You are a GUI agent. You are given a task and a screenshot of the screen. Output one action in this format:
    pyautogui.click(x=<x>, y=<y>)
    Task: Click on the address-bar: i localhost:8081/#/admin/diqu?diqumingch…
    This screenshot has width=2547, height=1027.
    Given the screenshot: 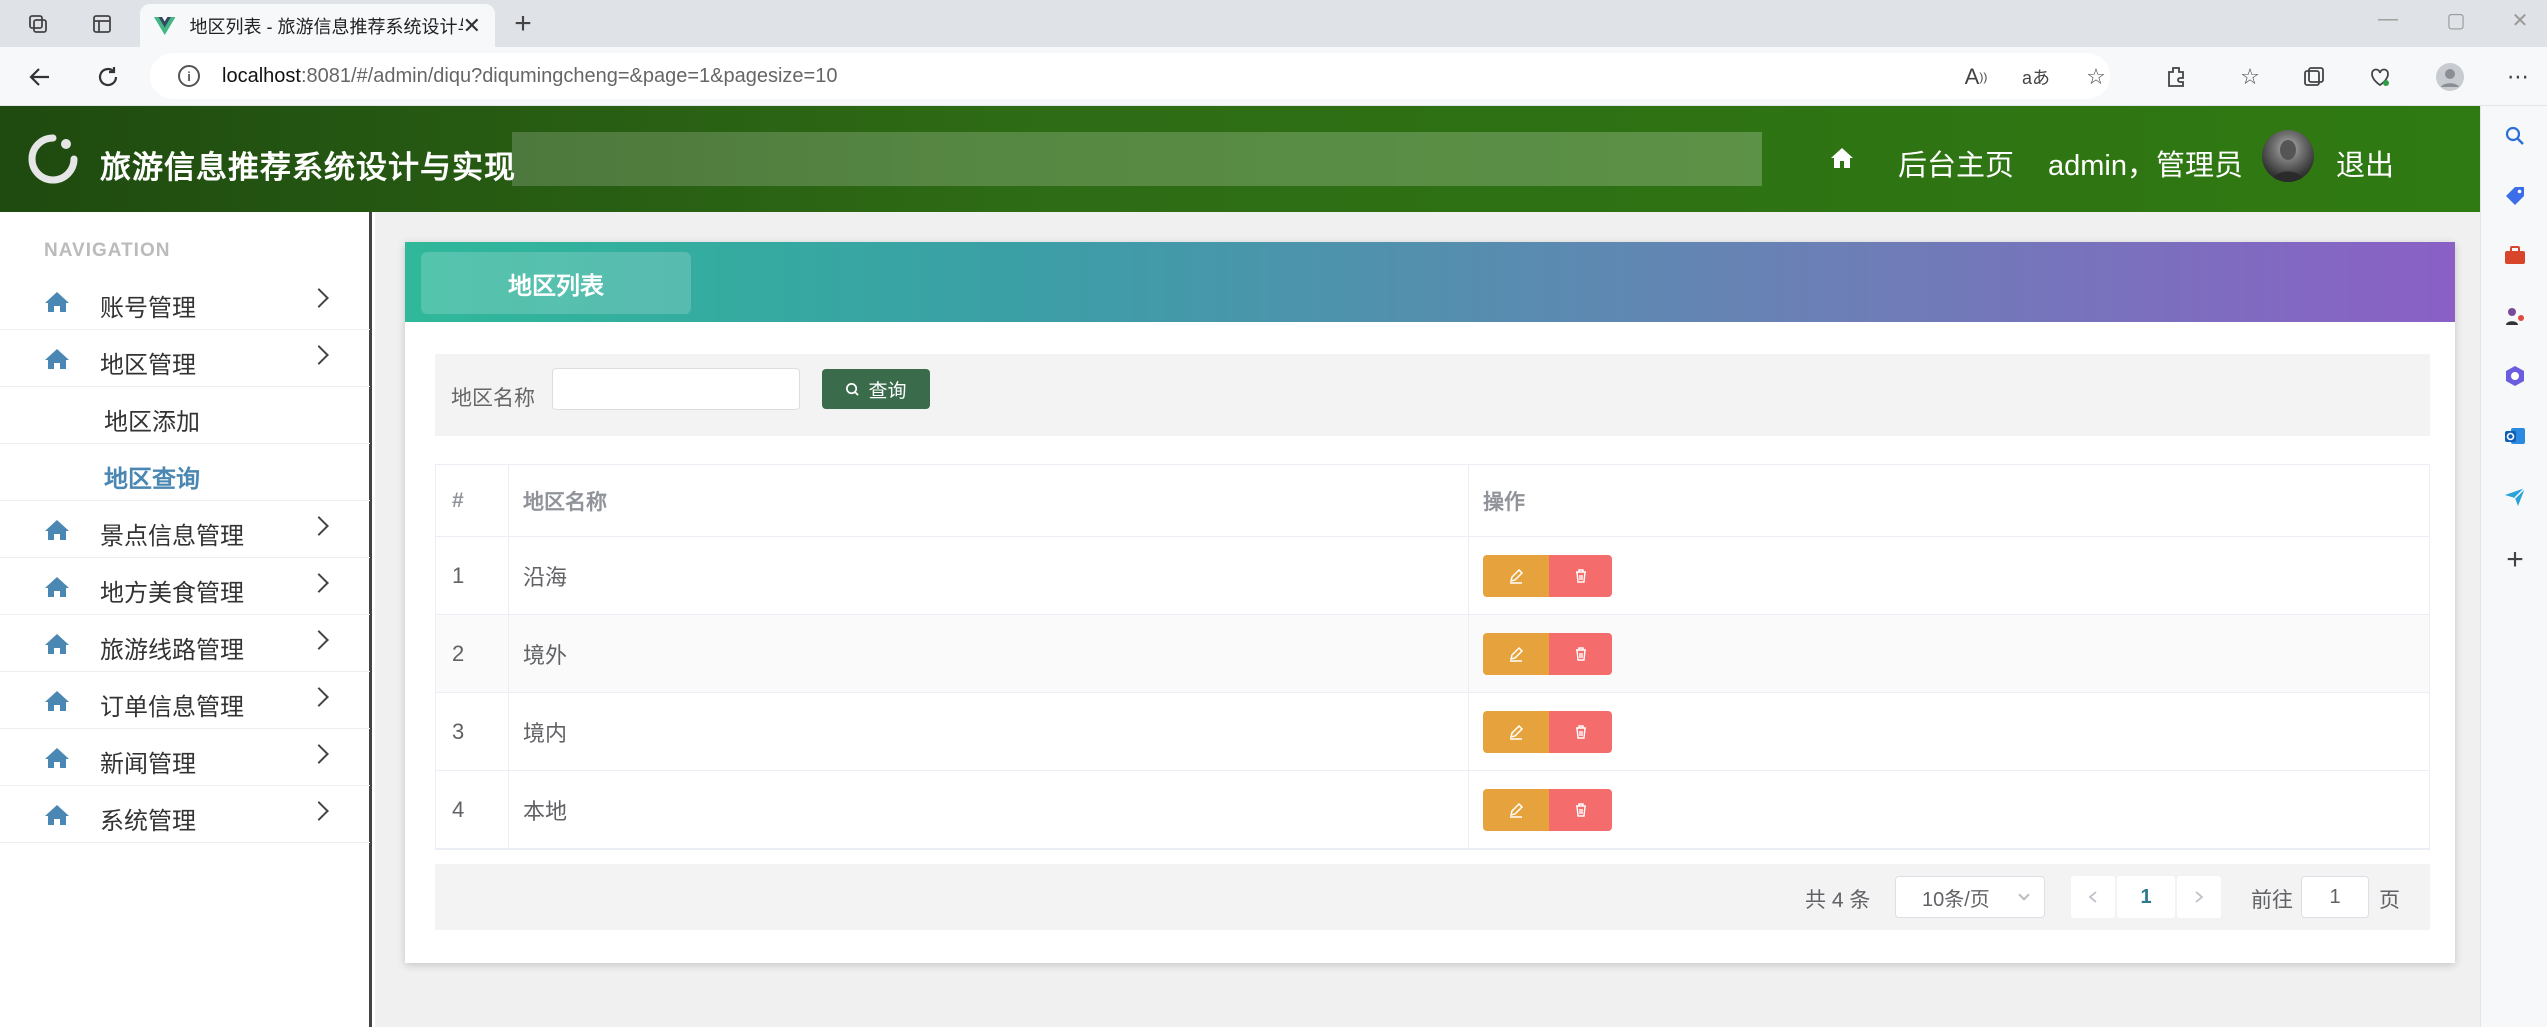 What is the action you would take?
    pyautogui.click(x=1273, y=76)
    